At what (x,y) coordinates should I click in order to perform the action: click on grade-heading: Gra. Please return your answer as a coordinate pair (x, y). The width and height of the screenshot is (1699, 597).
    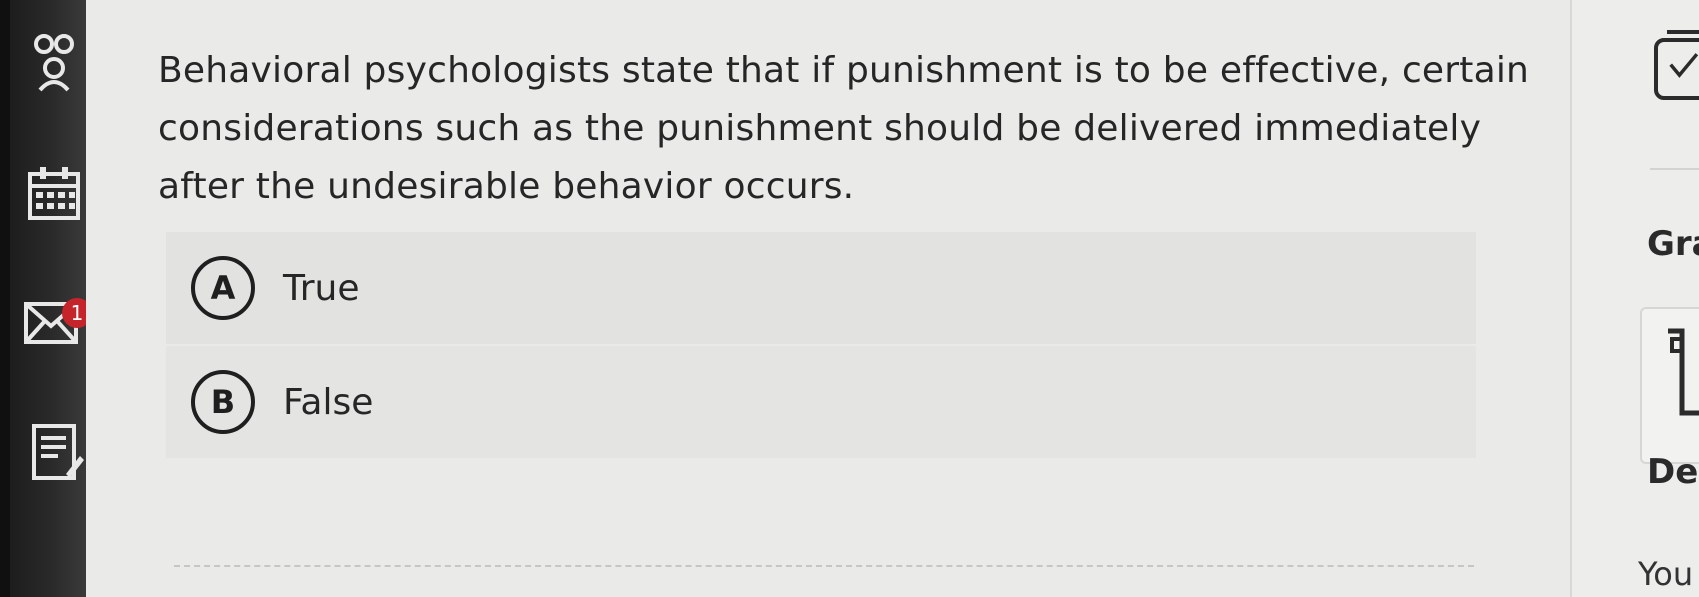
    Looking at the image, I should click on (1673, 244).